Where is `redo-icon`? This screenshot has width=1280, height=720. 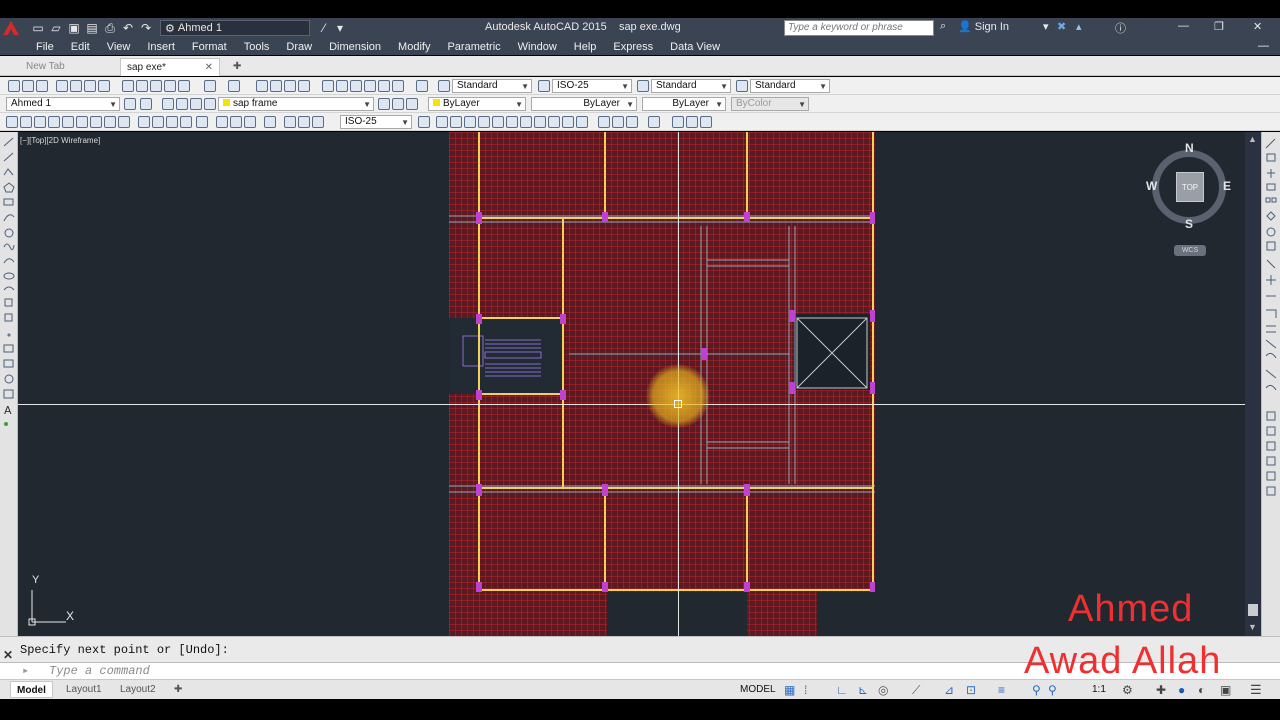 redo-icon is located at coordinates (234, 86).